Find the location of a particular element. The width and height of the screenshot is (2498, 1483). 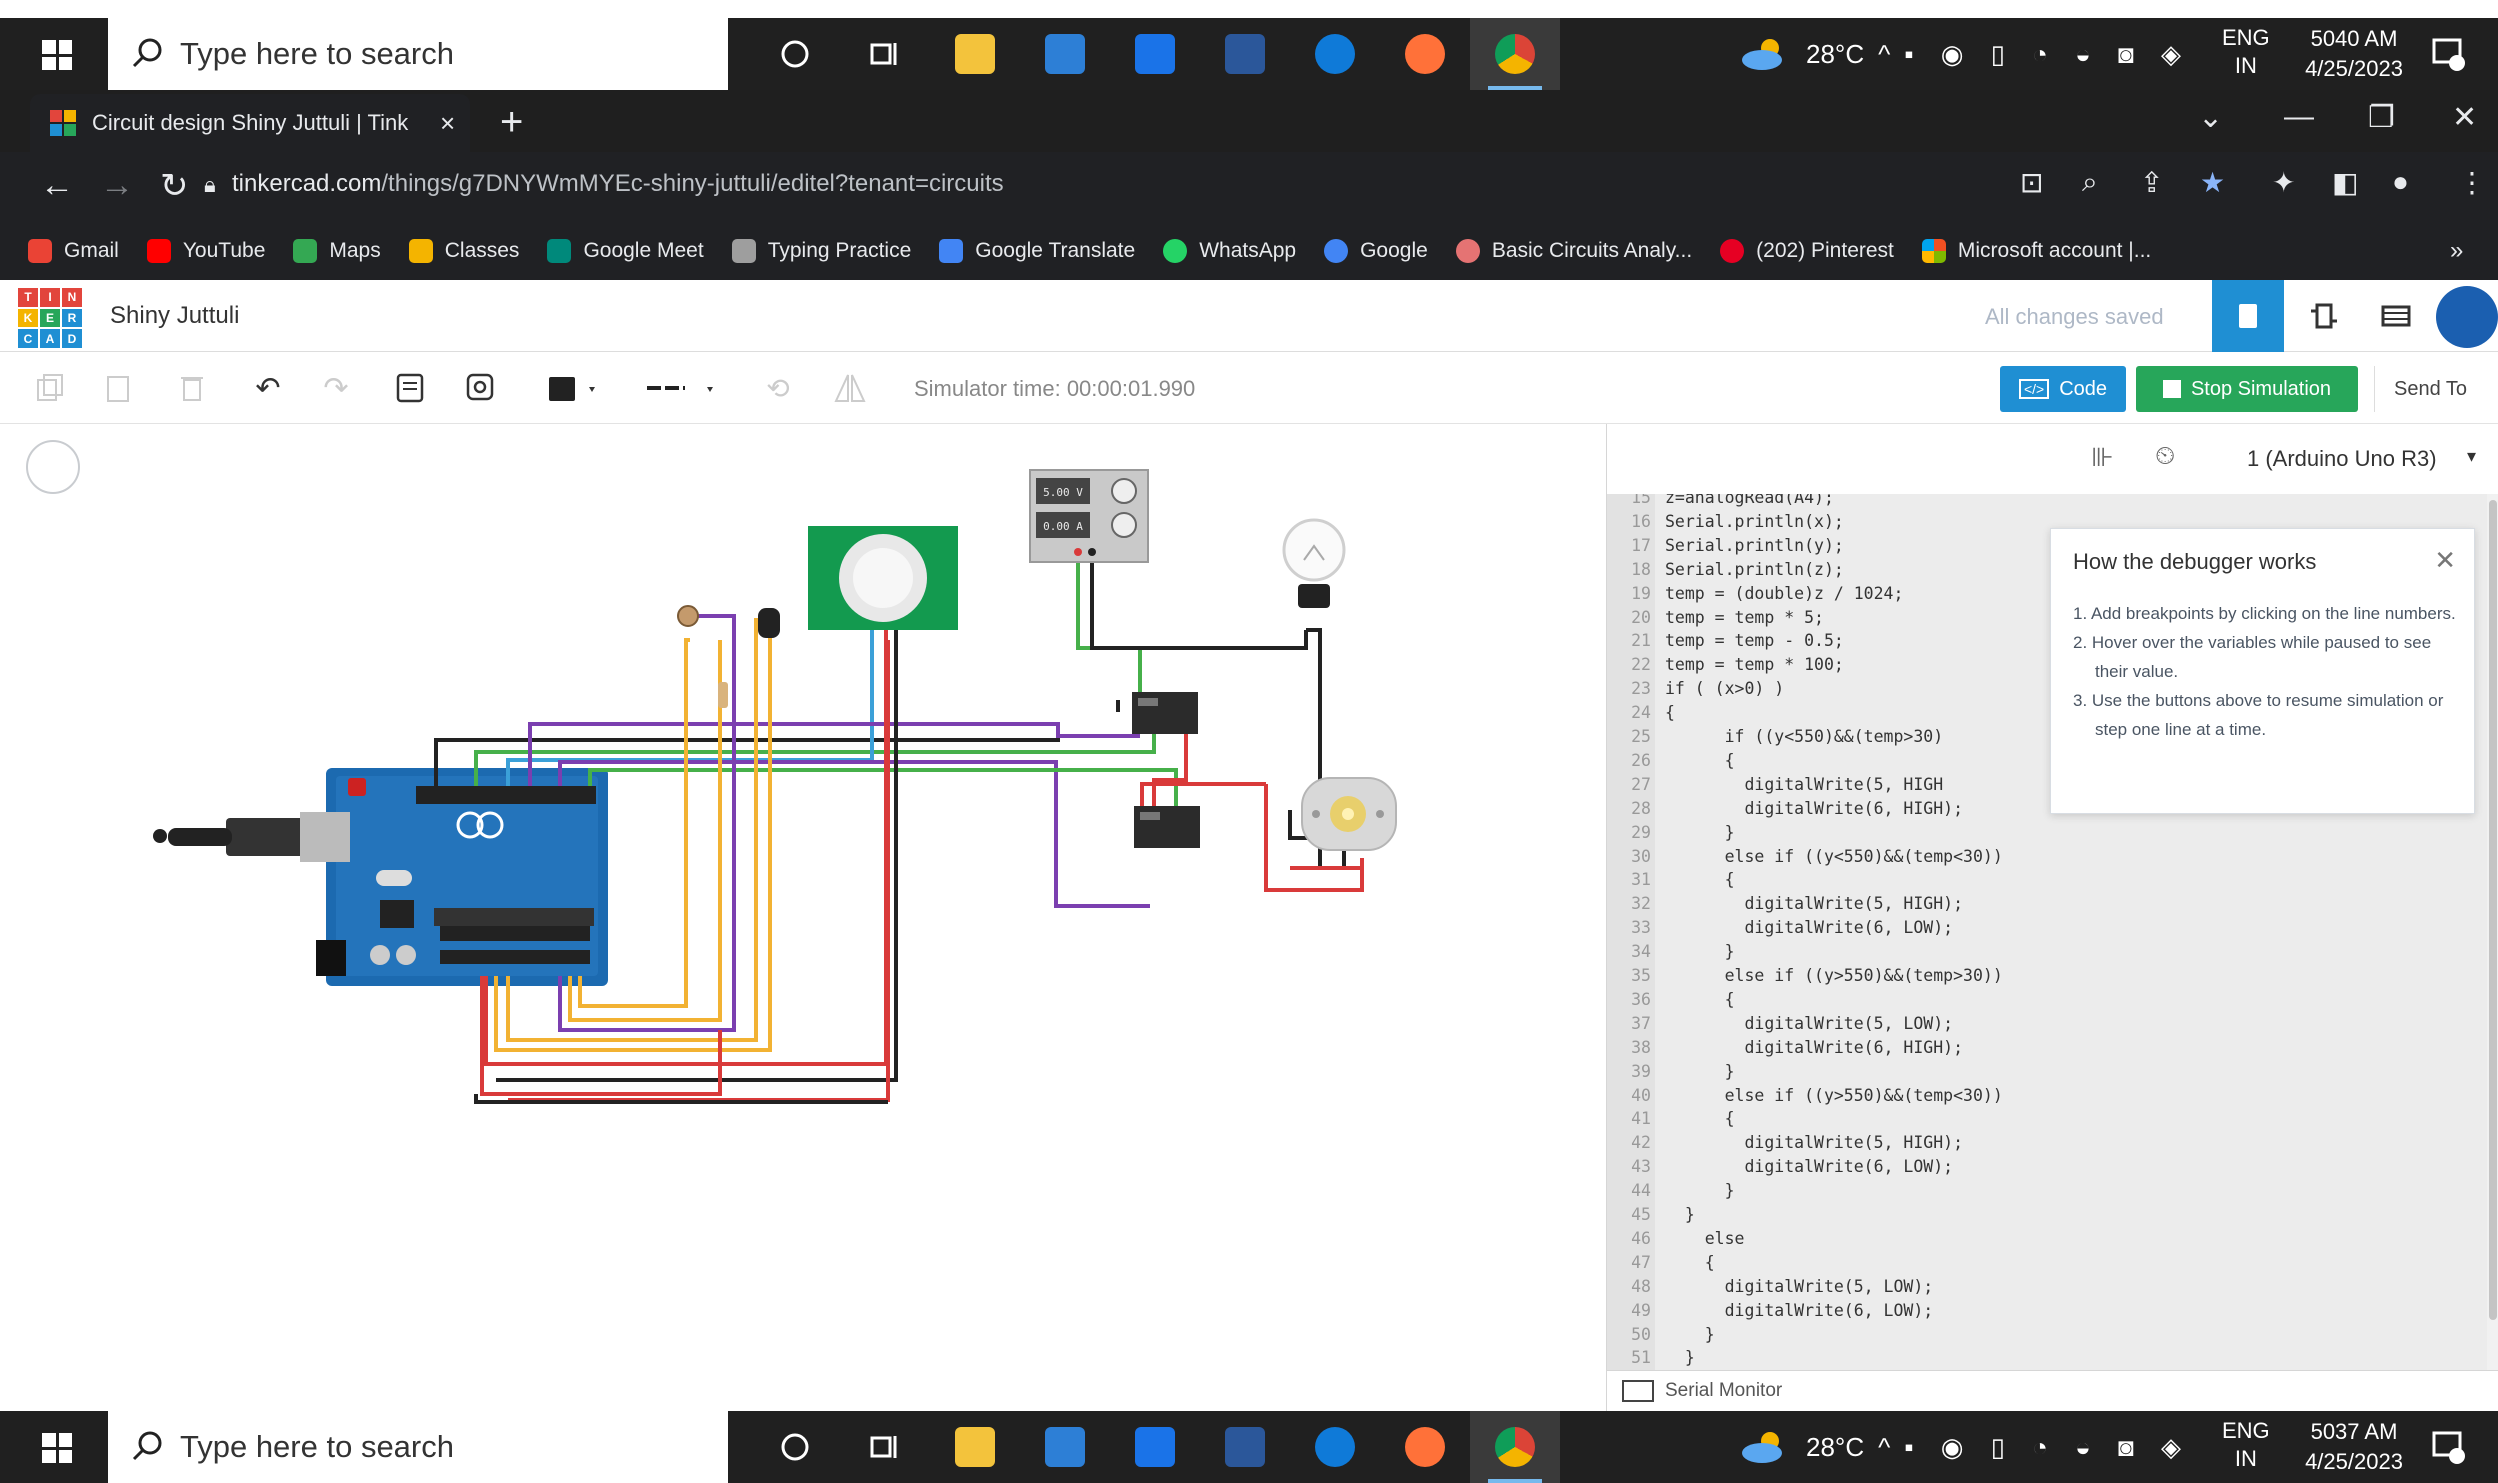

file-explorer-icon is located at coordinates (975, 54).